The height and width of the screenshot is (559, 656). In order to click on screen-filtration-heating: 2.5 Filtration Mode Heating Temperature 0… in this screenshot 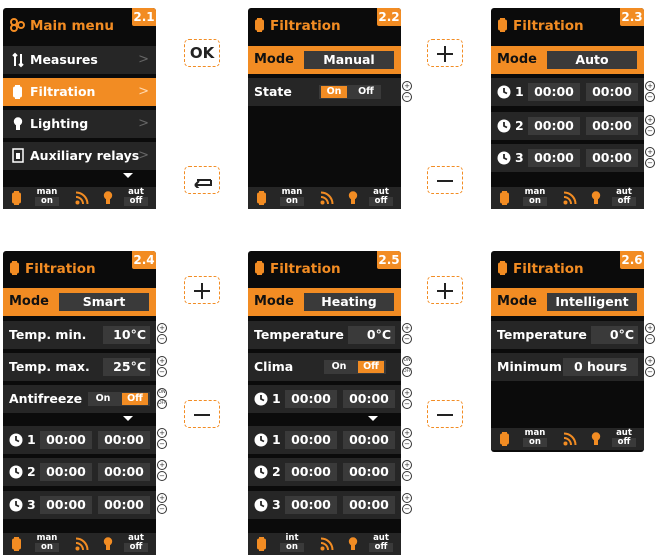, I will do `click(324, 403)`.